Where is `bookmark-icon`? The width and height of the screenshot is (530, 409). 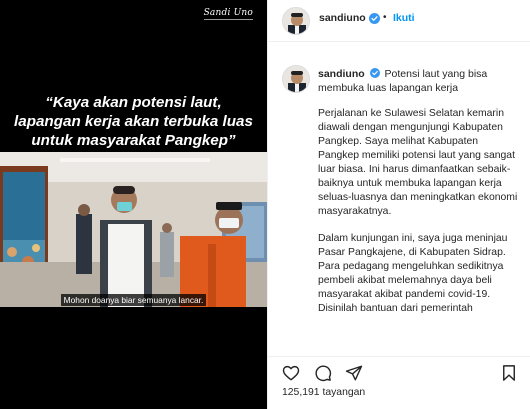
bookmark-icon is located at coordinates (509, 373).